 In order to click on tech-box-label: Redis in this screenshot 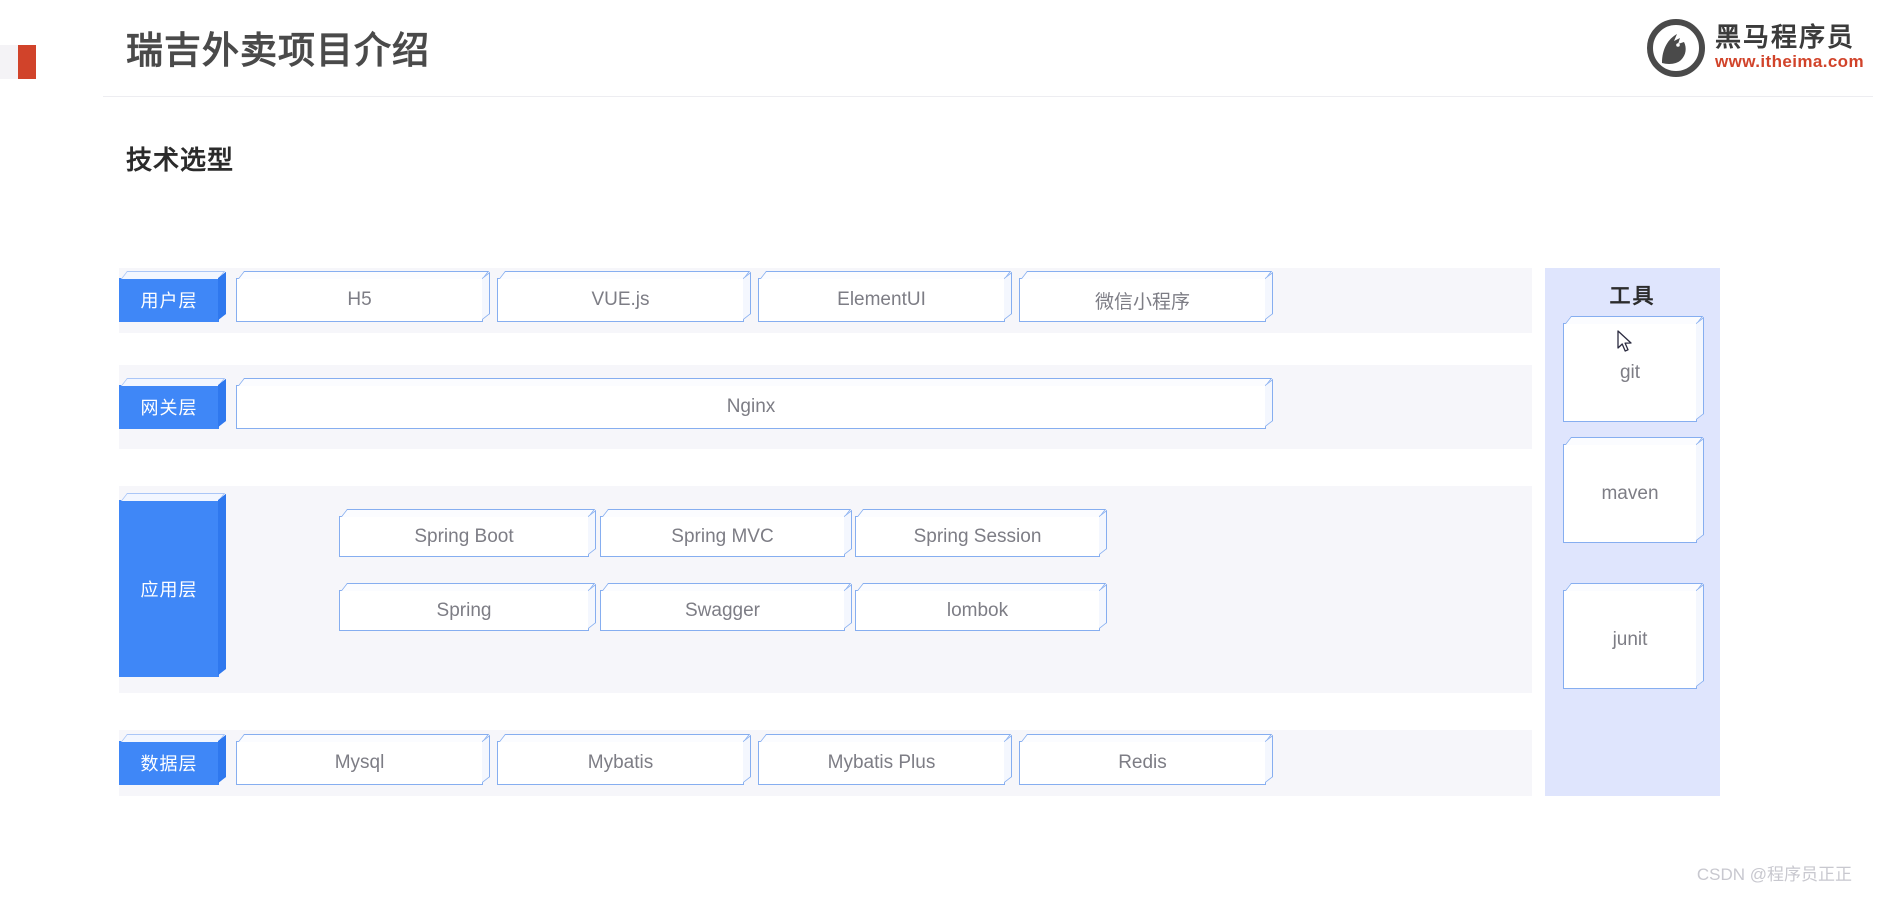, I will do `click(1142, 762)`.